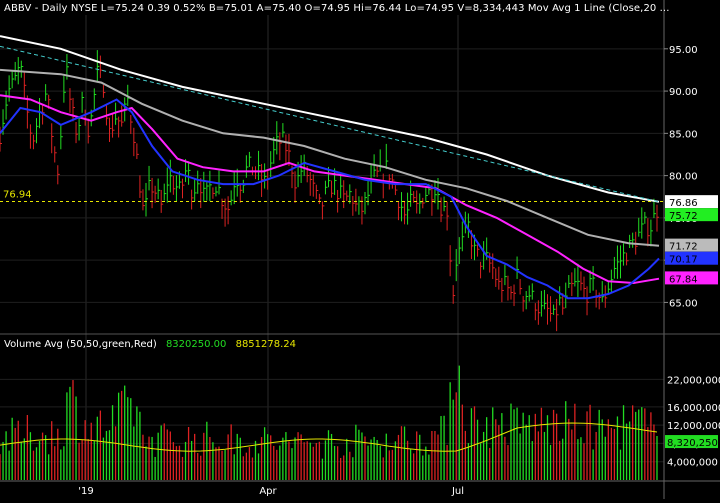 This screenshot has height=503, width=720. I want to click on price-axis-label: 80.00, so click(683, 177).